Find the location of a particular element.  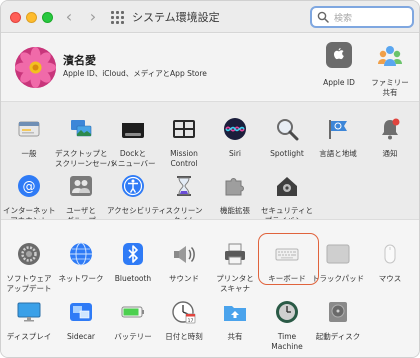

network-globe-icon is located at coordinates (81, 254).